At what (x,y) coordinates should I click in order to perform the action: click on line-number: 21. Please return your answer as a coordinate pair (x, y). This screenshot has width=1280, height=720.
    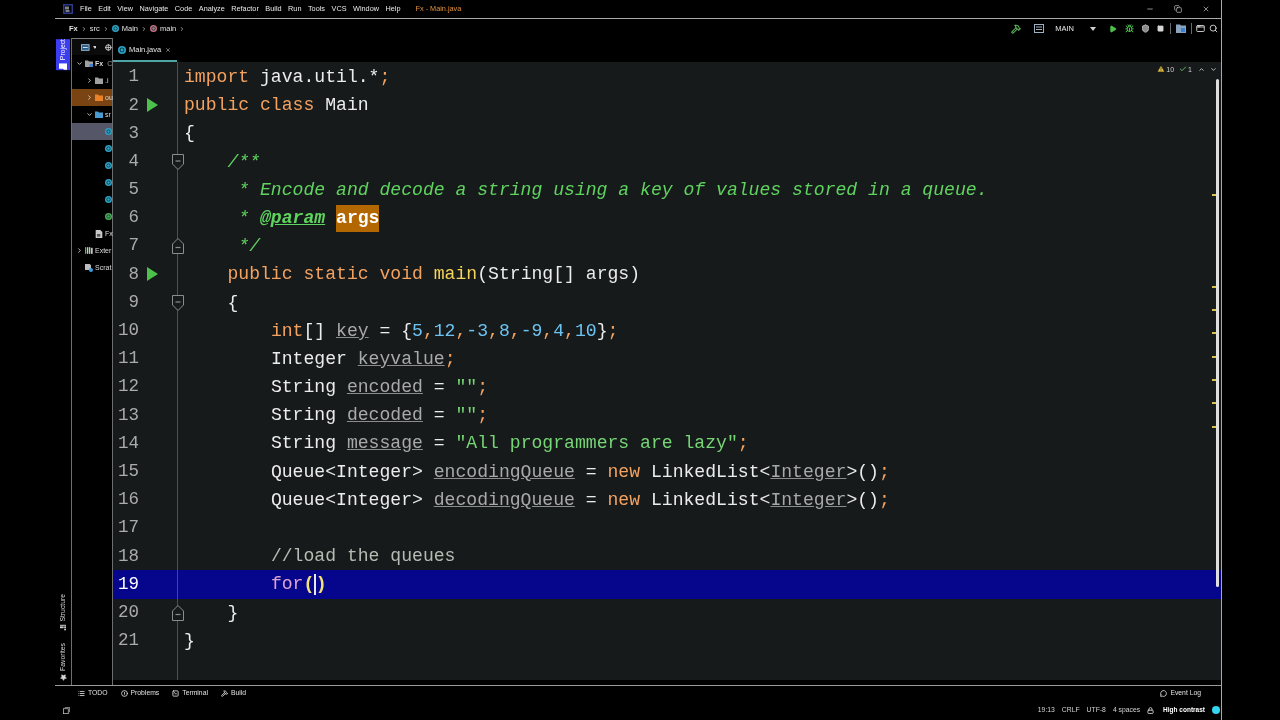
    Looking at the image, I should click on (128, 641).